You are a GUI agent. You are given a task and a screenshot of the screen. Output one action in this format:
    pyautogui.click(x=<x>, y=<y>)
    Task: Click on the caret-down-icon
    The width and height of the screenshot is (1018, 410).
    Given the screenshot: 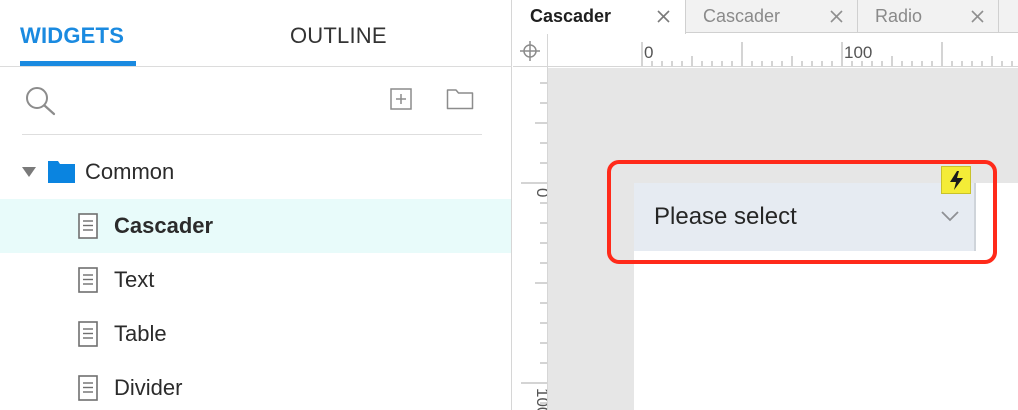 What is the action you would take?
    pyautogui.click(x=29, y=172)
    